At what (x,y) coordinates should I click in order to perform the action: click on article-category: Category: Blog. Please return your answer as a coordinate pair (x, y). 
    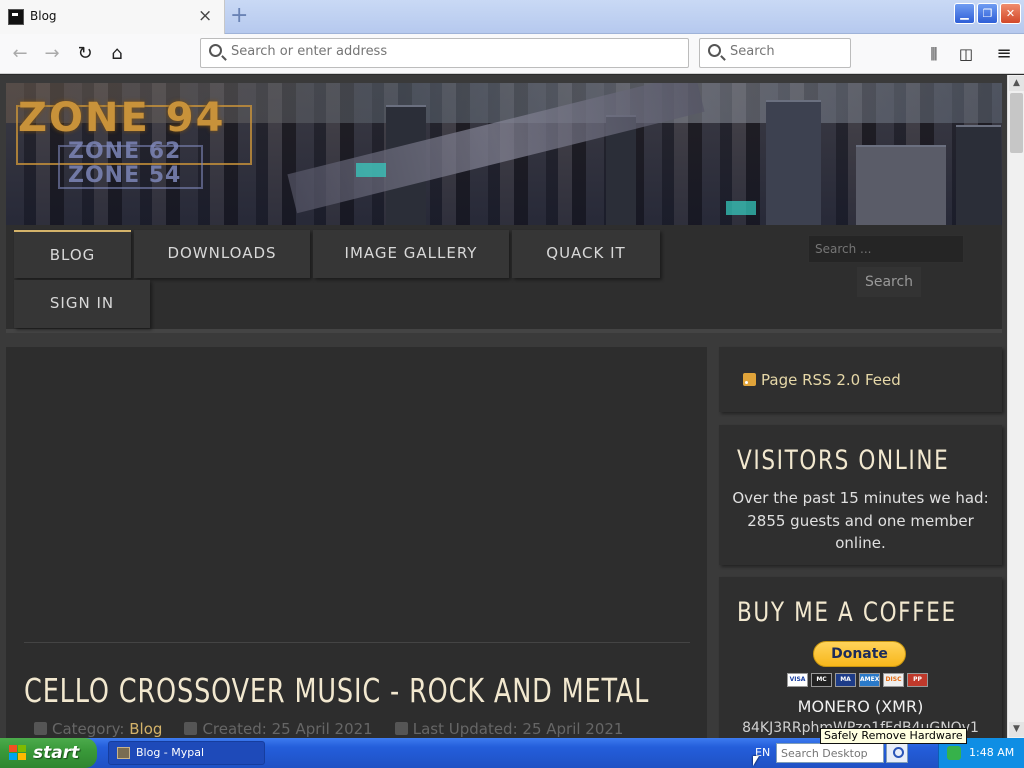
    Looking at the image, I should click on (98, 729).